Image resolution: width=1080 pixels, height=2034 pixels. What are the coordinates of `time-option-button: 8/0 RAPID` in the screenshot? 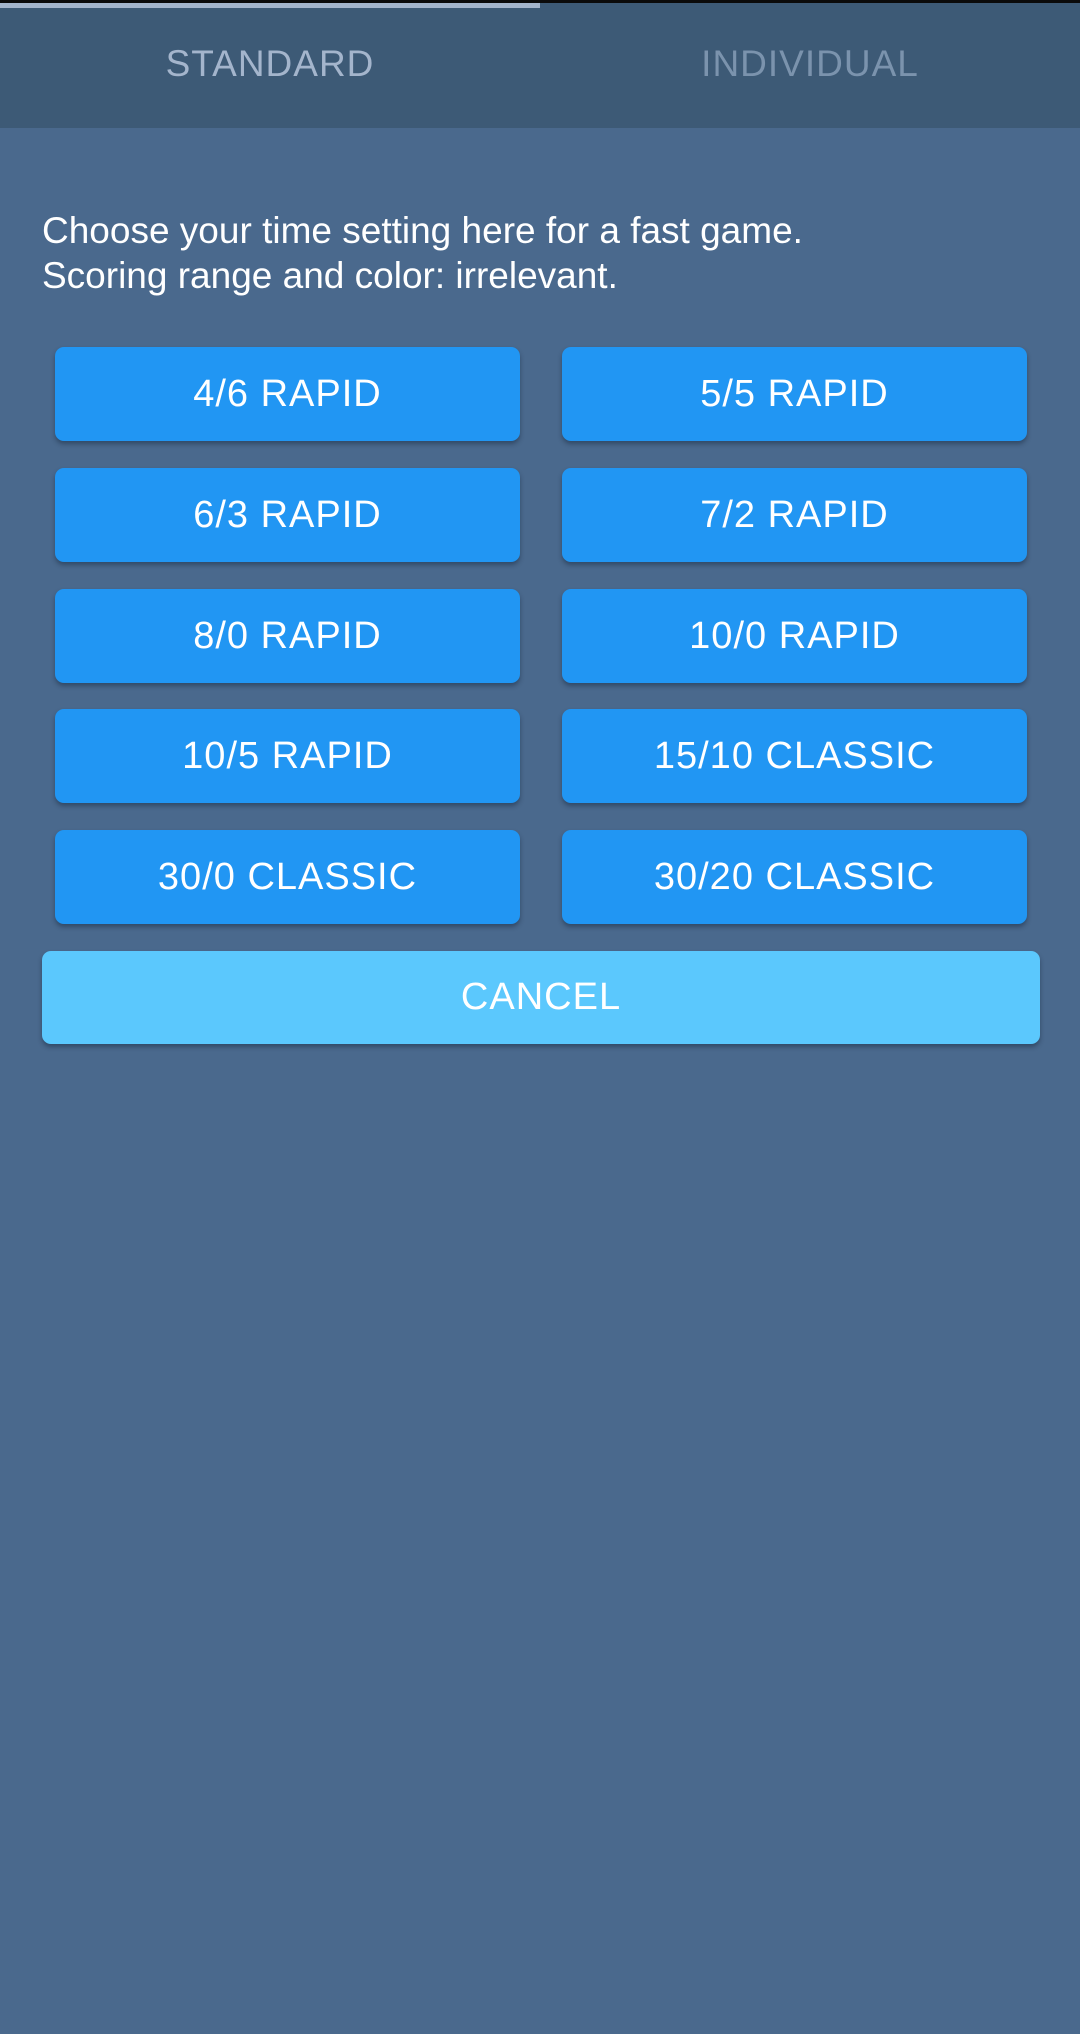 It's located at (287, 636).